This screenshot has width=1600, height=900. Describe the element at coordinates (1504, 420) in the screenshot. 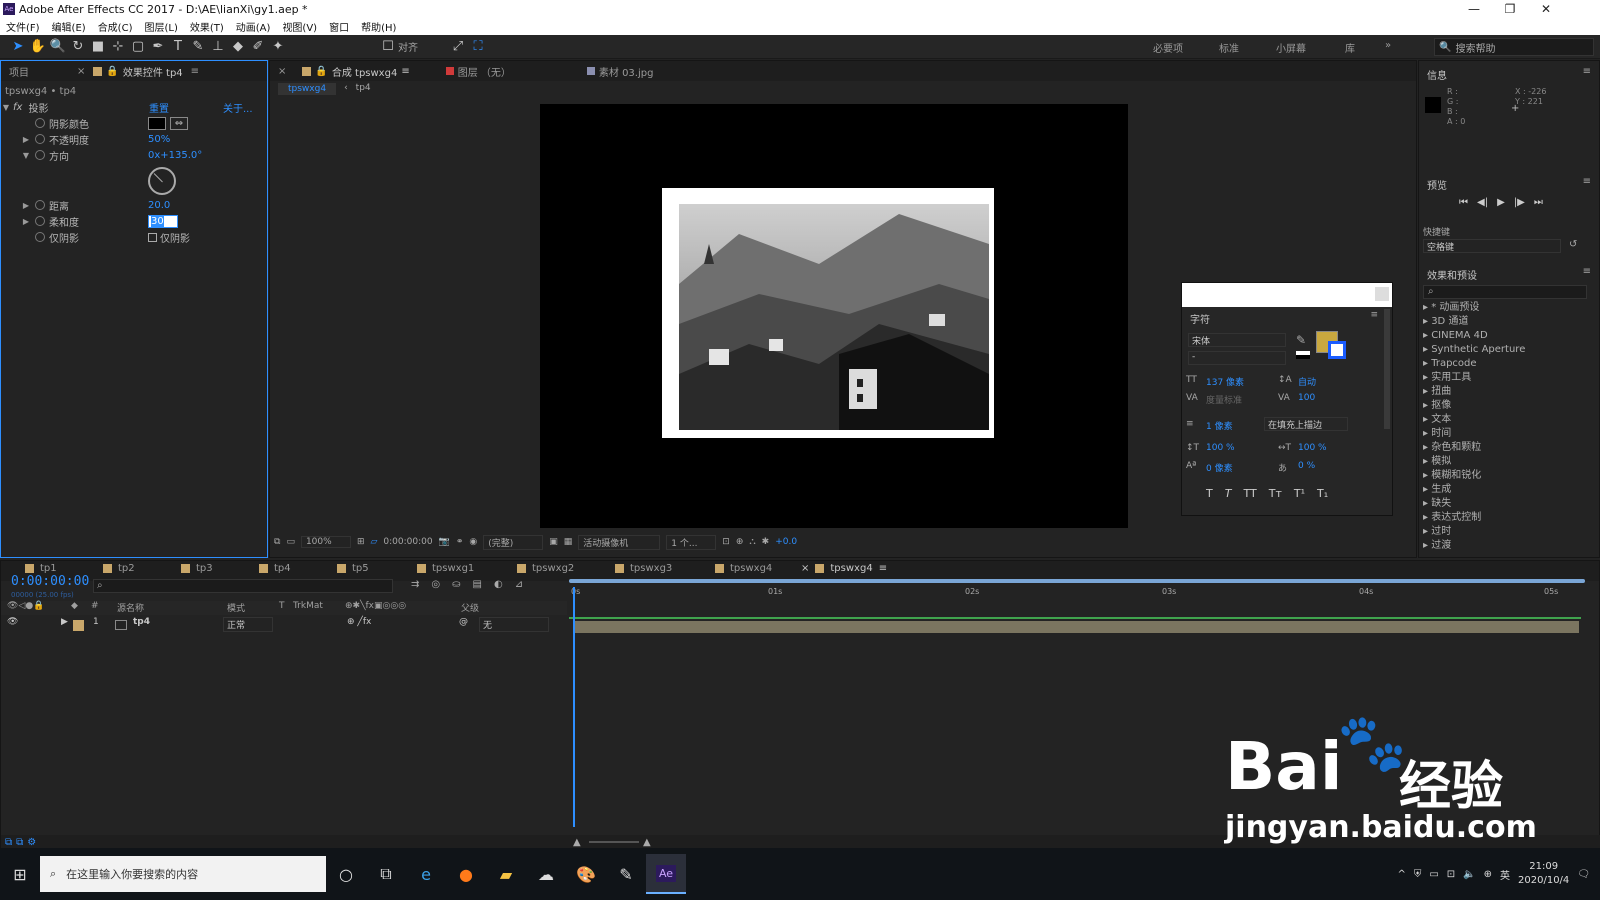

I see `effect-category-item: ▸ 文本` at that location.